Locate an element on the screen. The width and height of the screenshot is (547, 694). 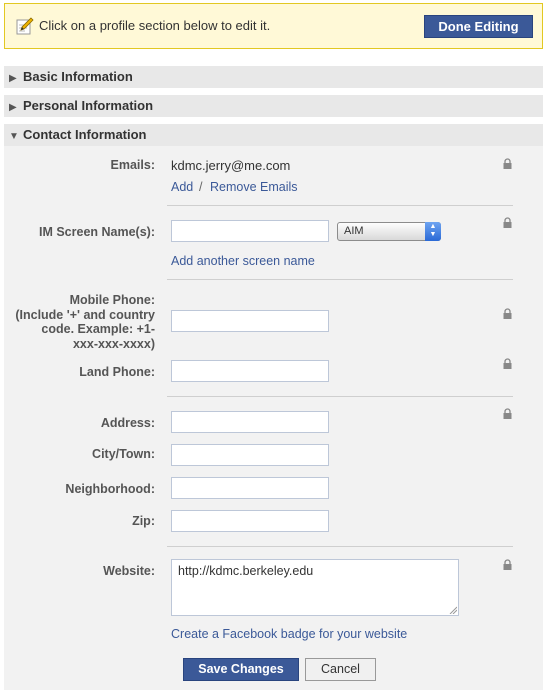
neighborhood-label: Neighborhood: is located at coordinates (110, 489).